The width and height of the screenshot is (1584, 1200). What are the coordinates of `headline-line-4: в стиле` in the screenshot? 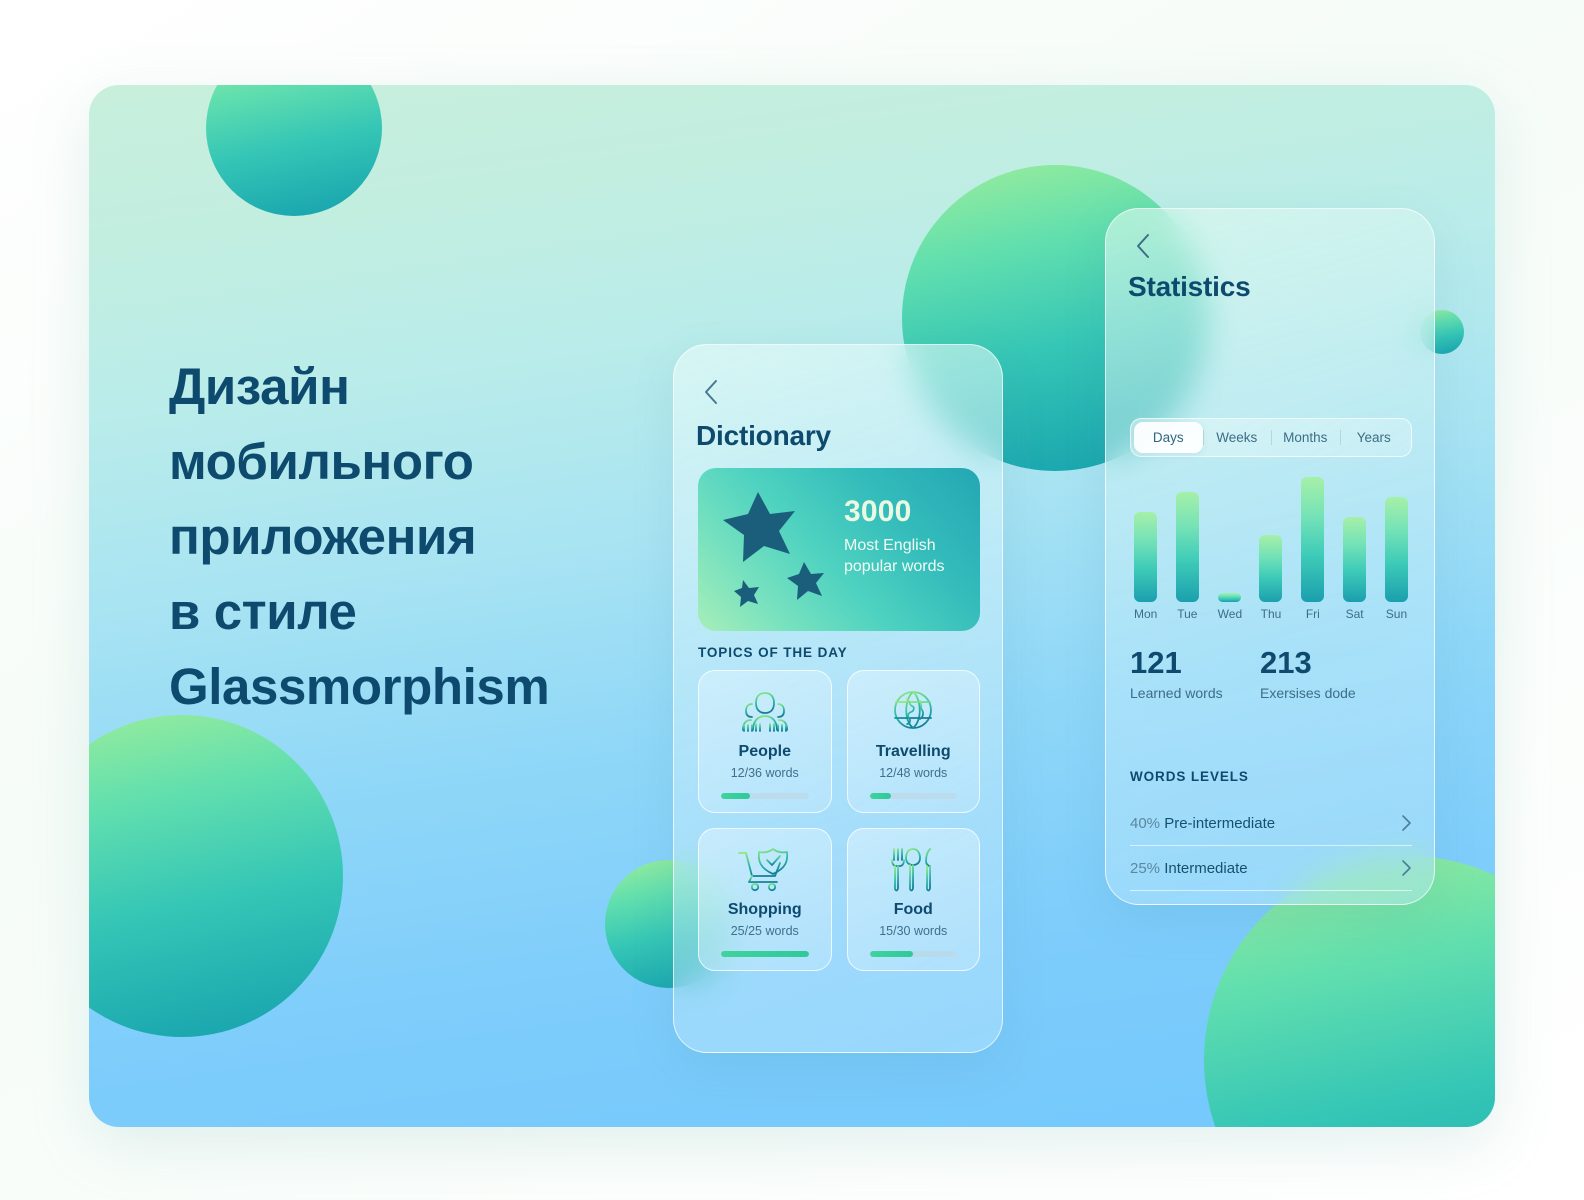 It's located at (263, 611).